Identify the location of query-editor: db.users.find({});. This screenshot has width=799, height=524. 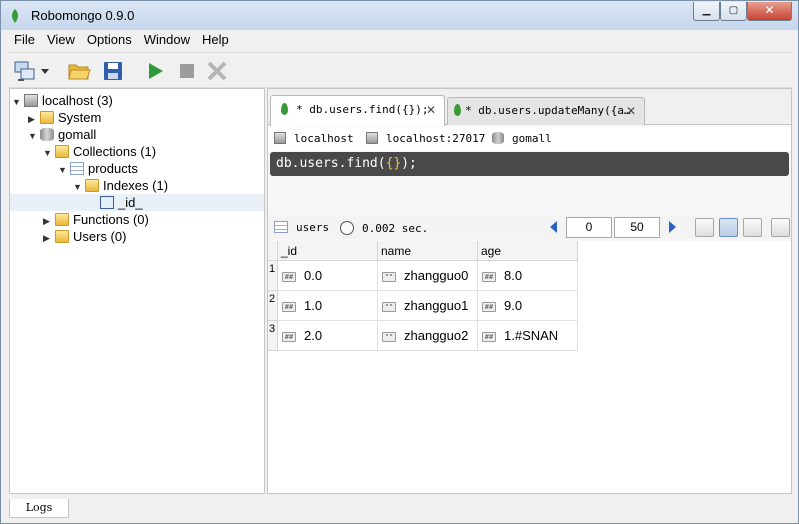
(529, 164).